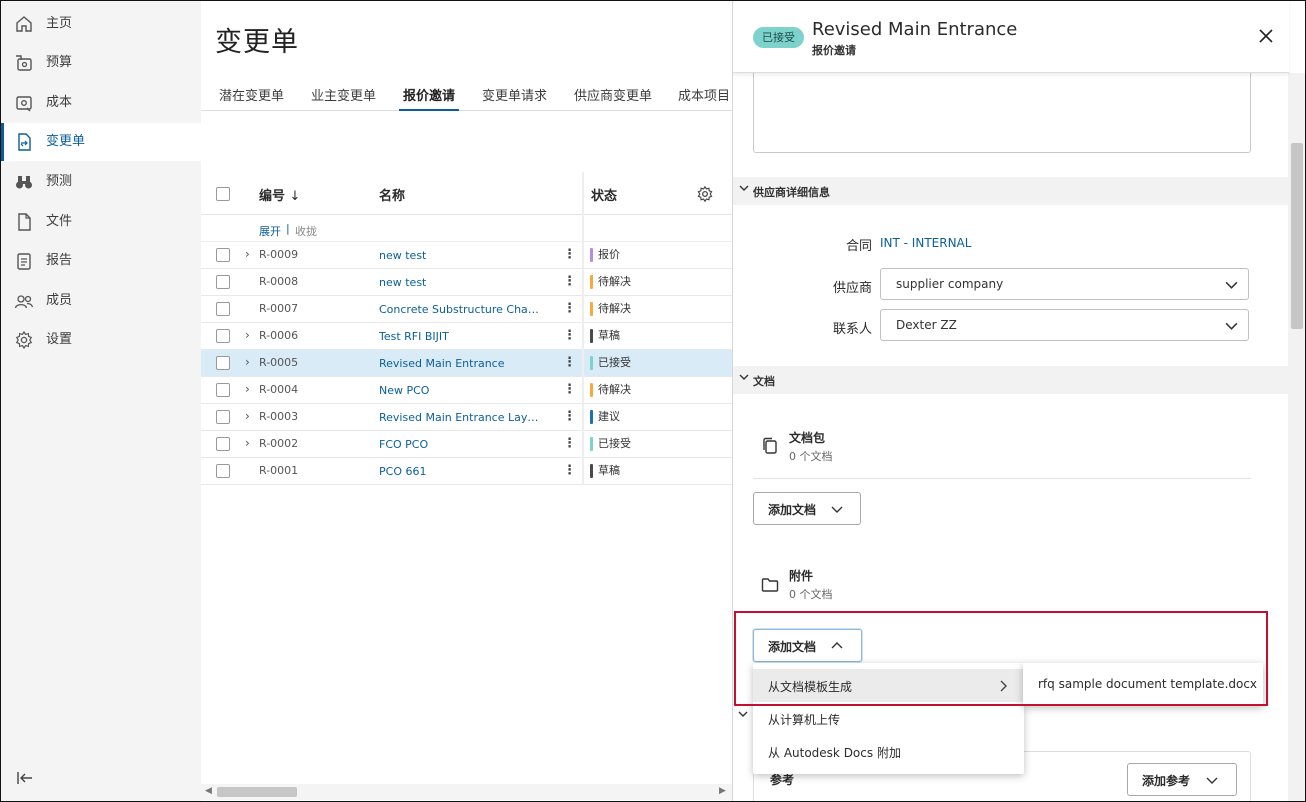  I want to click on tab-supplier-change-orders: 供应商变更单, so click(613, 98).